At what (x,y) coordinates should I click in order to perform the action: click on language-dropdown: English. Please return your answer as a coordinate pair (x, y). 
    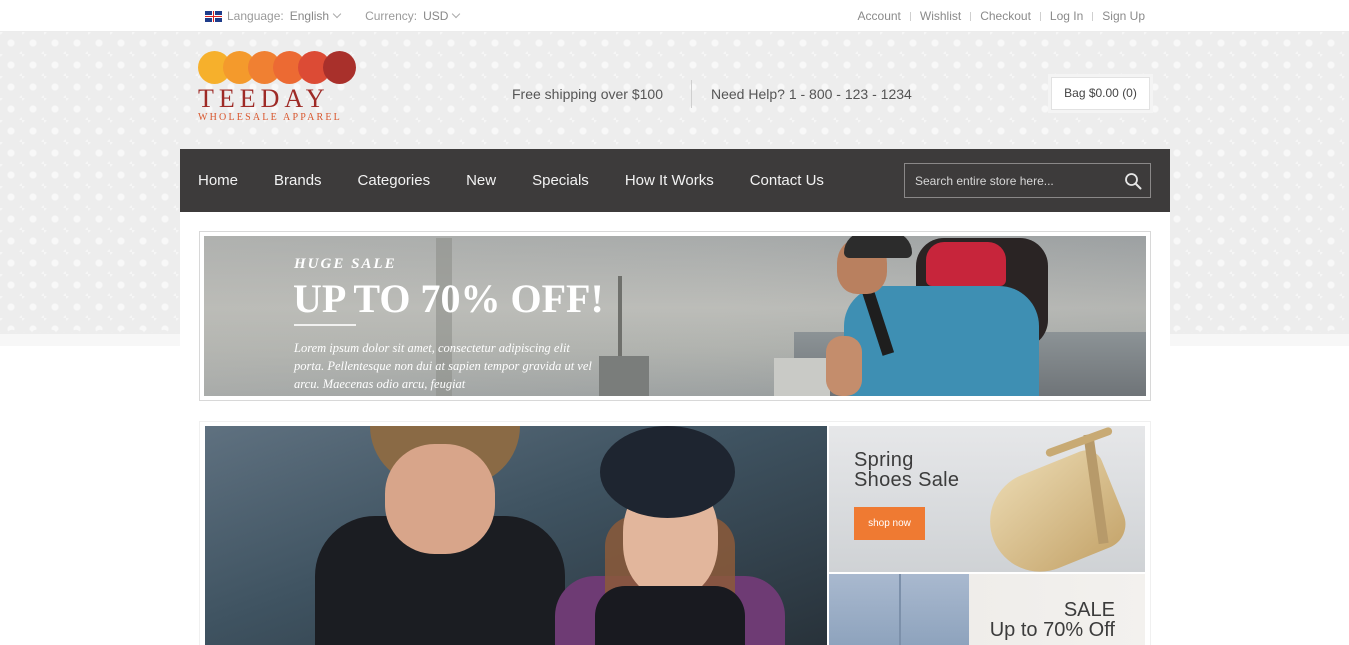
    Looking at the image, I should click on (315, 16).